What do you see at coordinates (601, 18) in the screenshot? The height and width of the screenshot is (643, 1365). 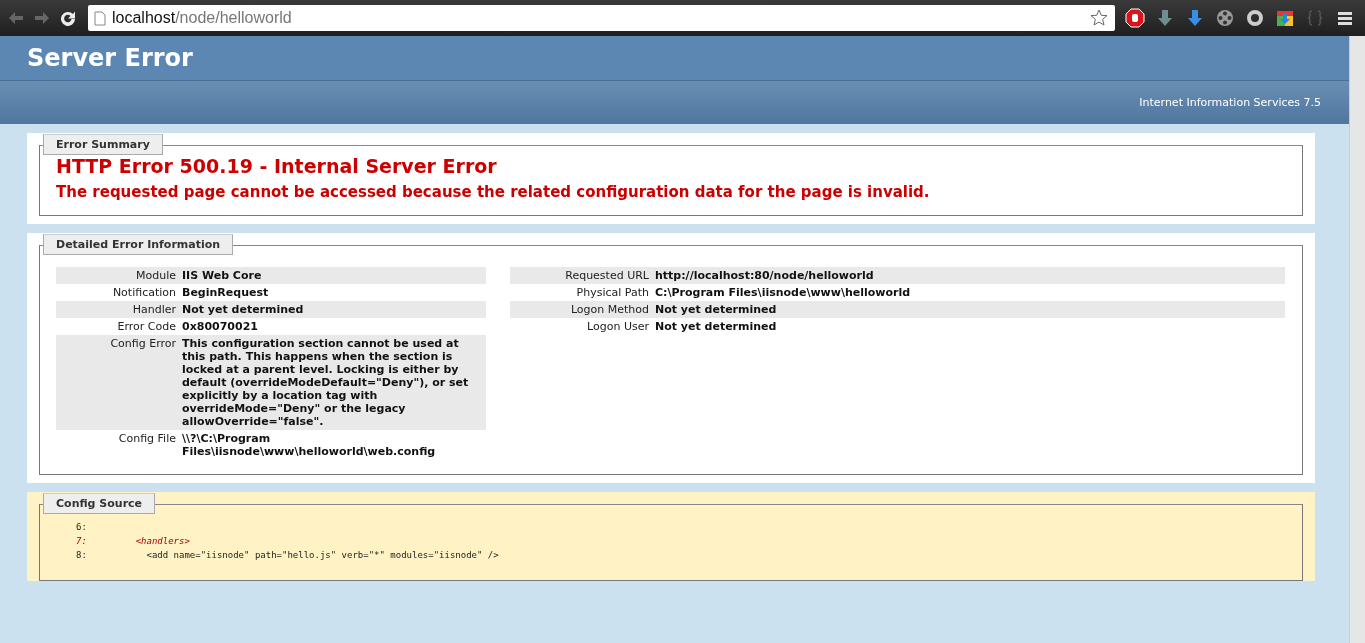 I see `address-bar: localhost/node/helloworld` at bounding box center [601, 18].